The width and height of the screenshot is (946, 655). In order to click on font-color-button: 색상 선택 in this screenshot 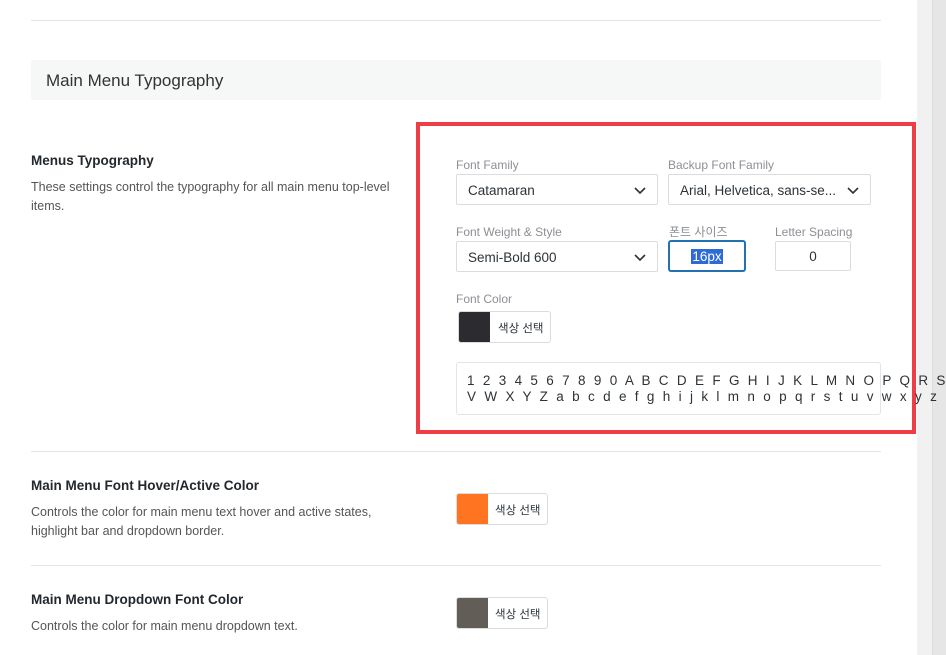, I will do `click(504, 327)`.